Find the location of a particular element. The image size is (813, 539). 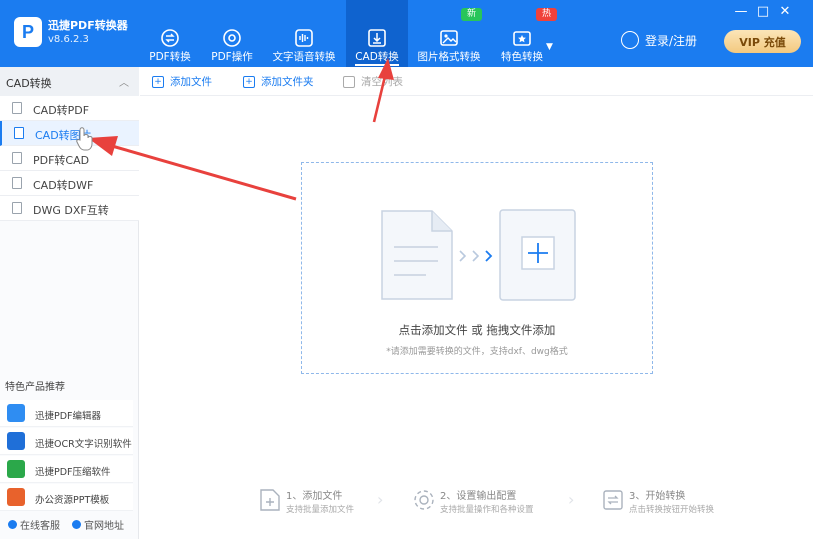

sidebar-item-pdf-to-cad: PDF转CAD is located at coordinates (69, 158).